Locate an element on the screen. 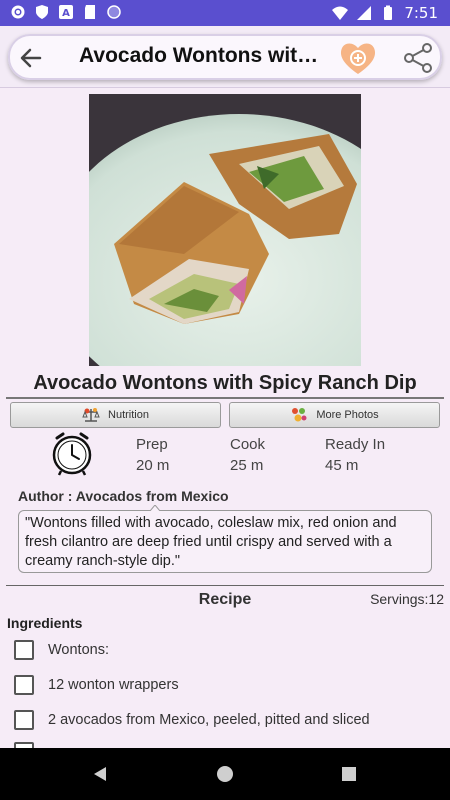 The image size is (450, 800). ingredients-title: Ingredients is located at coordinates (45, 623).